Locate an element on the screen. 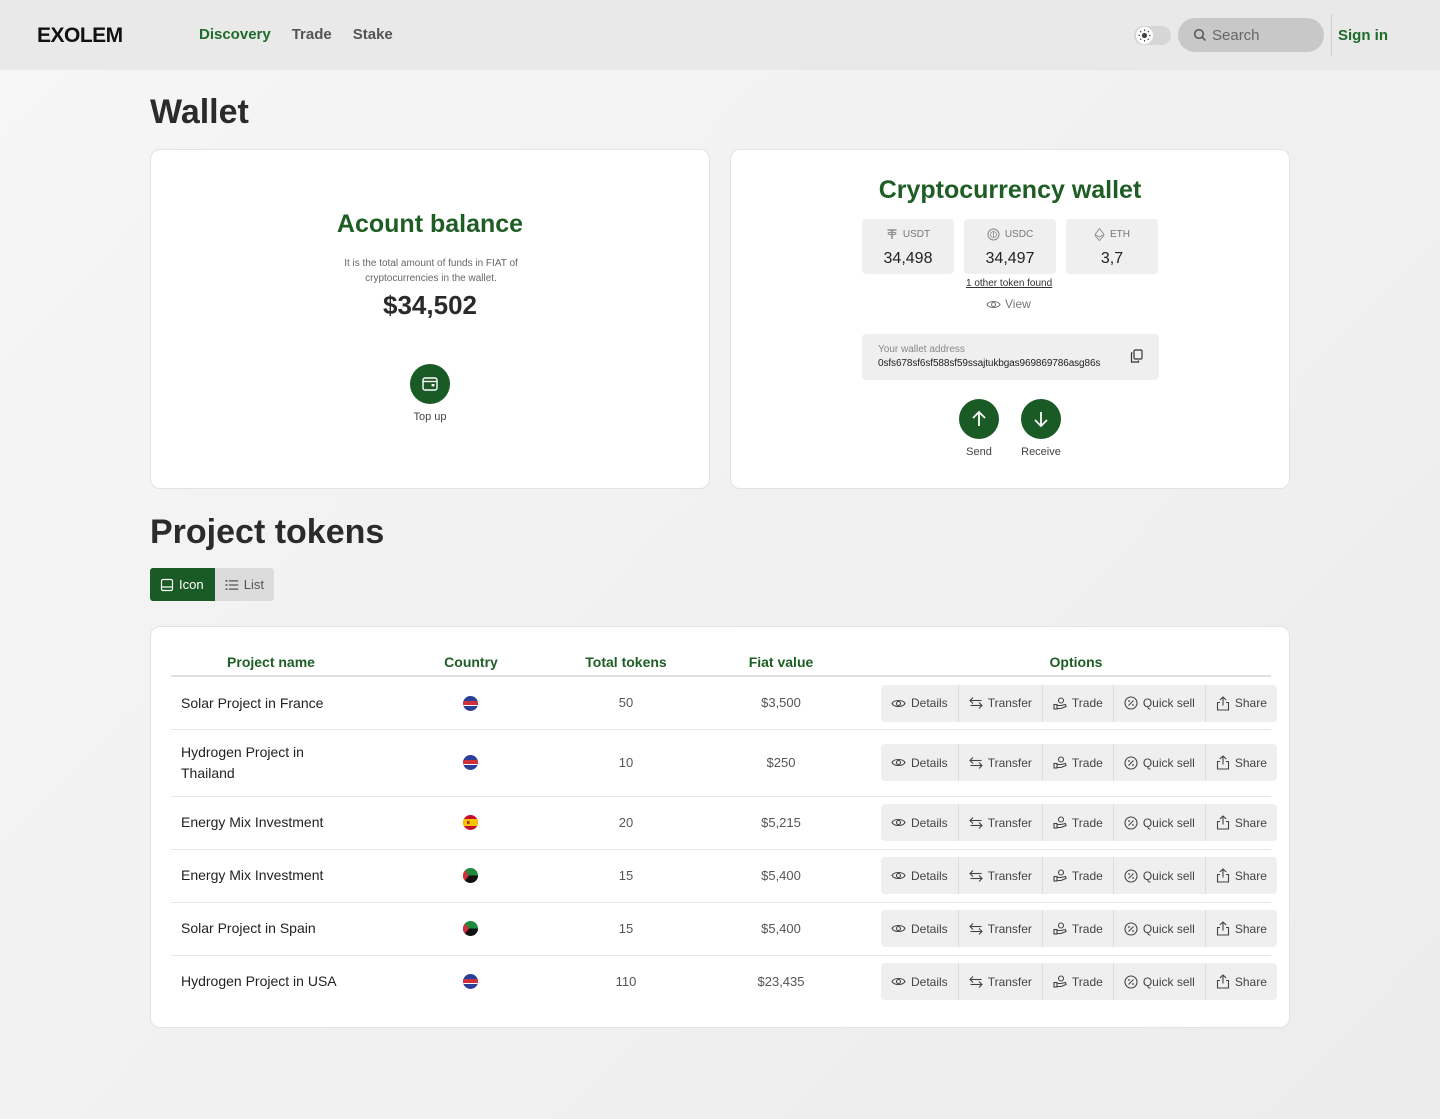 The image size is (1440, 1119). view-tokens-link: View is located at coordinates (1008, 304).